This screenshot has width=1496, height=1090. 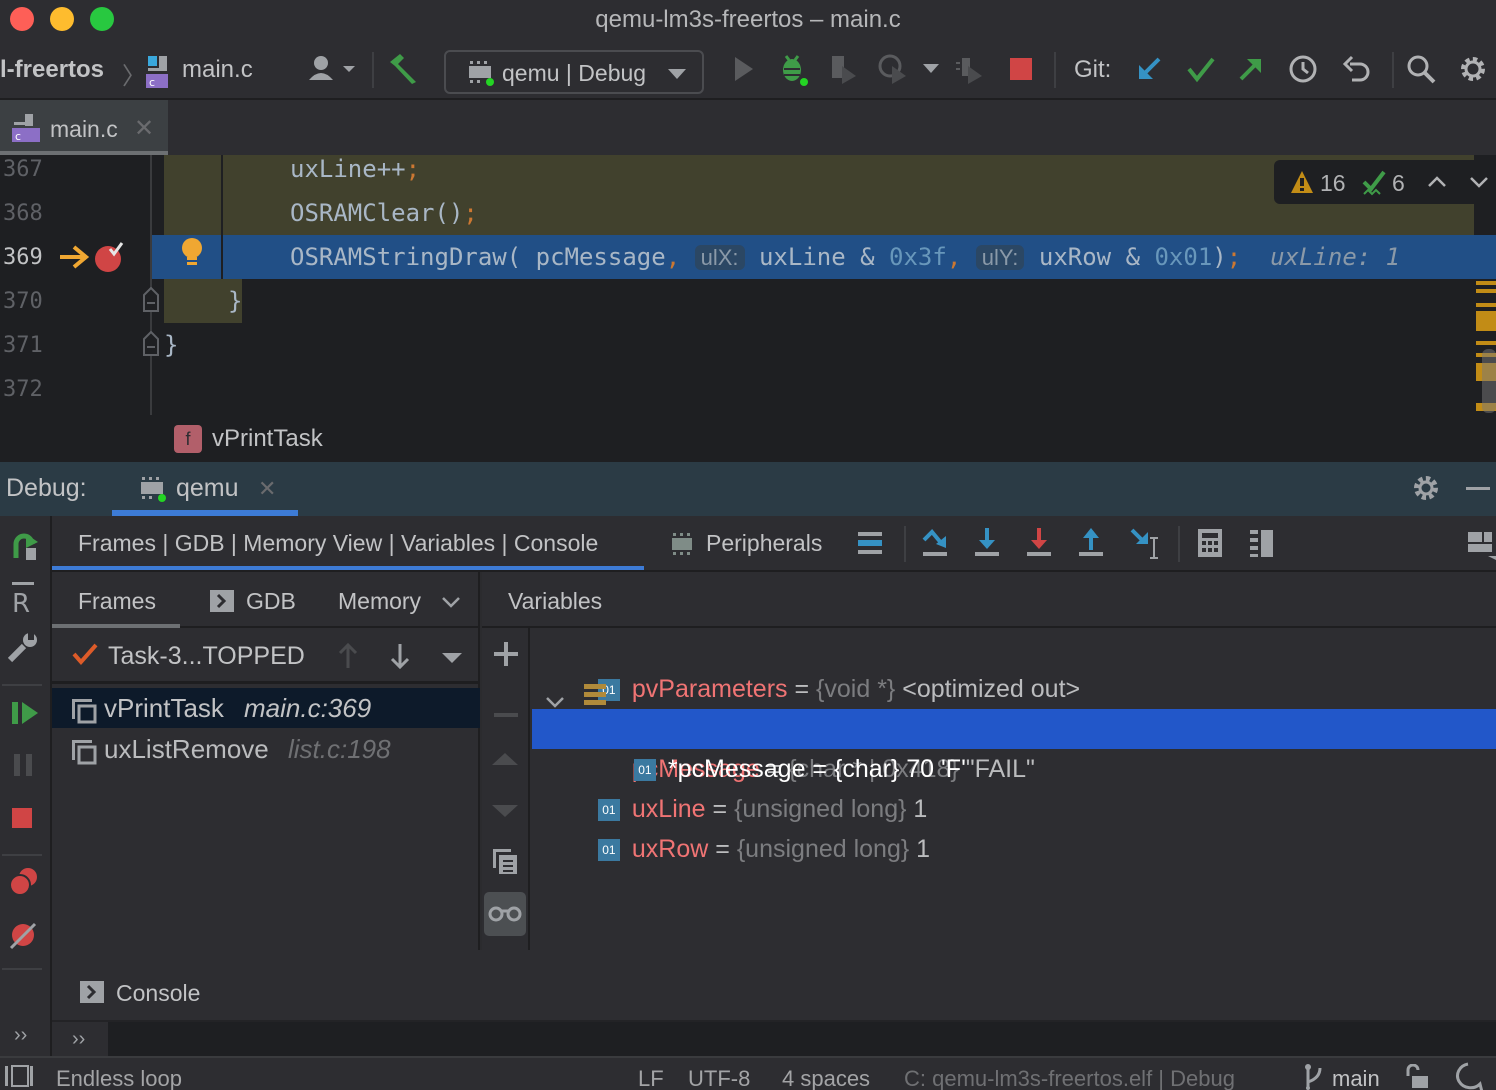 I want to click on duplicate-watch-icon, so click(x=505, y=864).